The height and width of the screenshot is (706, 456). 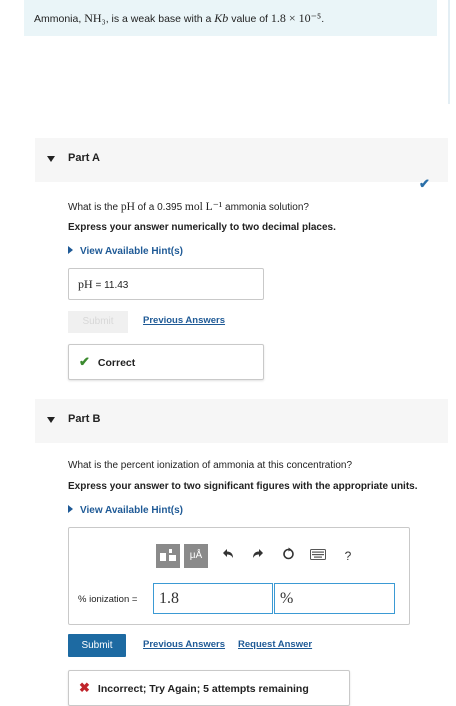 What do you see at coordinates (241, 160) in the screenshot?
I see `part-a-header: Part A` at bounding box center [241, 160].